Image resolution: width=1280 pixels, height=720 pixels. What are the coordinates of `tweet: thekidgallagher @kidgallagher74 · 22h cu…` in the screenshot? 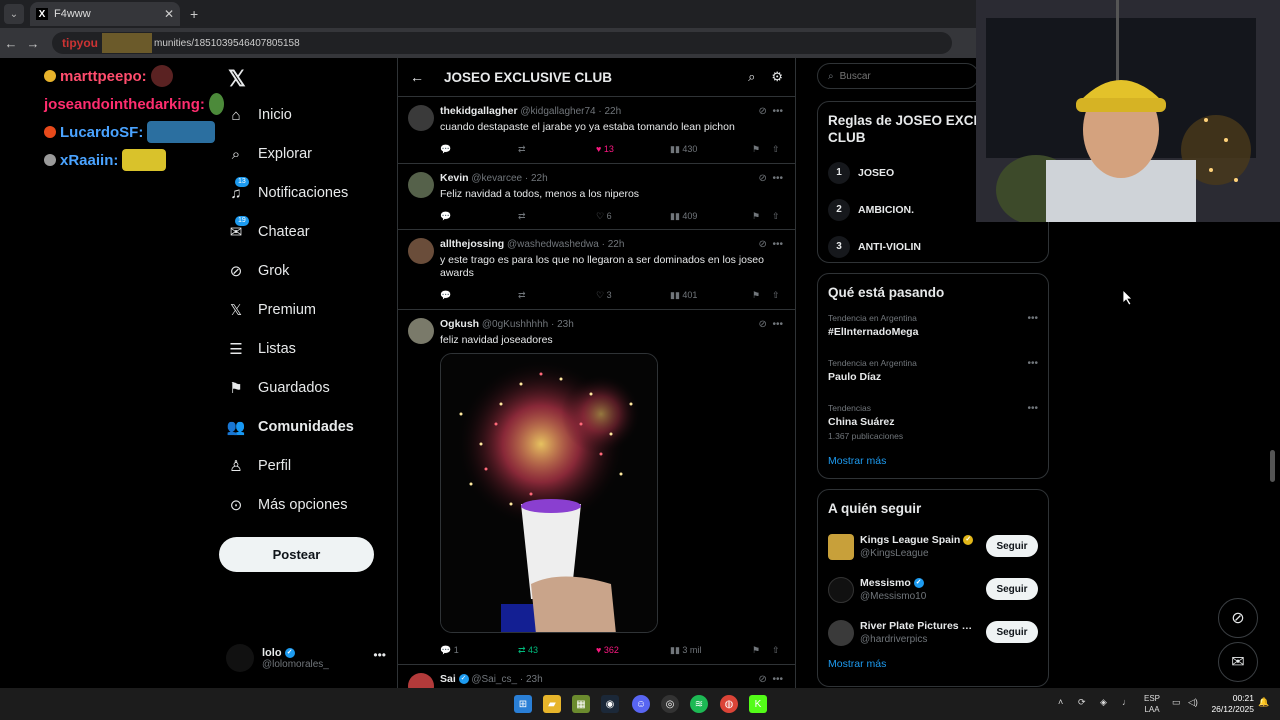 It's located at (596, 130).